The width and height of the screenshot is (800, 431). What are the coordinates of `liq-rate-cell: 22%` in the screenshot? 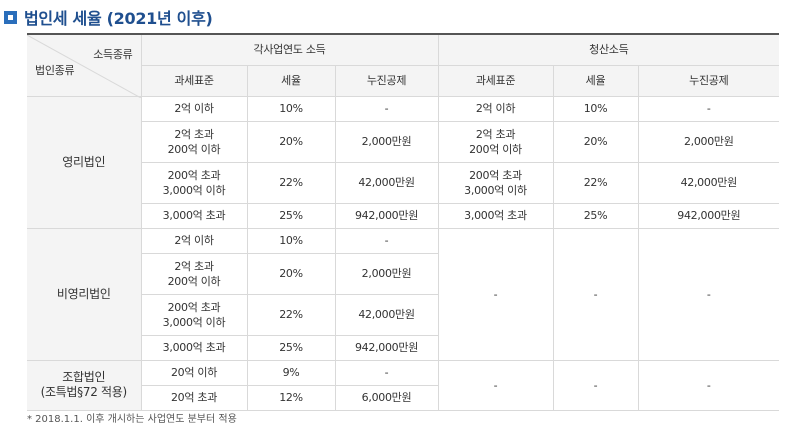 It's located at (595, 182).